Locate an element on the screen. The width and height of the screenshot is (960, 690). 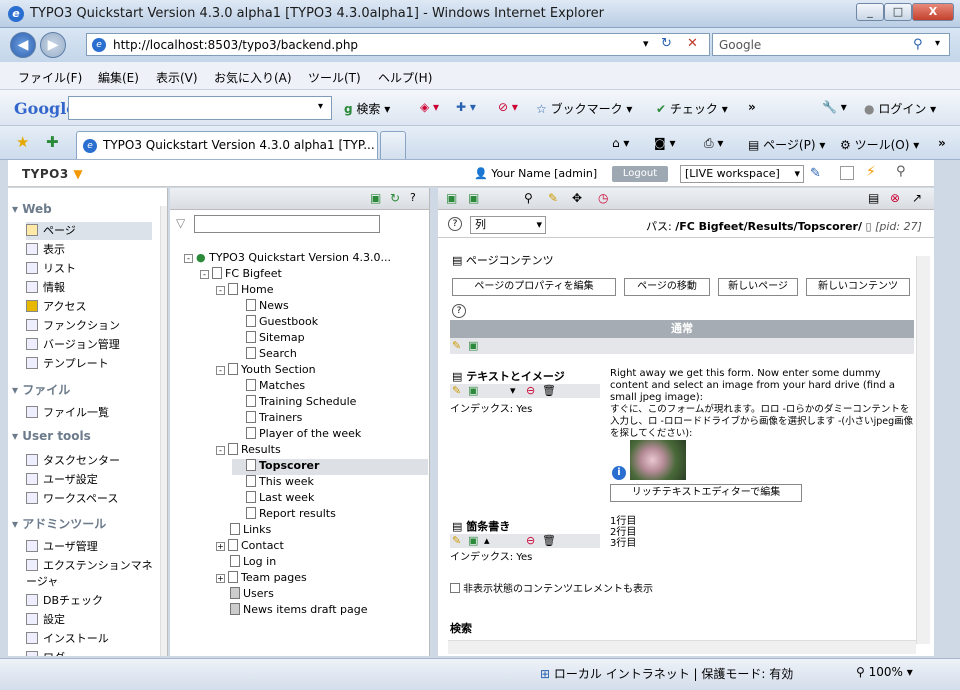
module-item: バージョン管理 is located at coordinates (73, 345).